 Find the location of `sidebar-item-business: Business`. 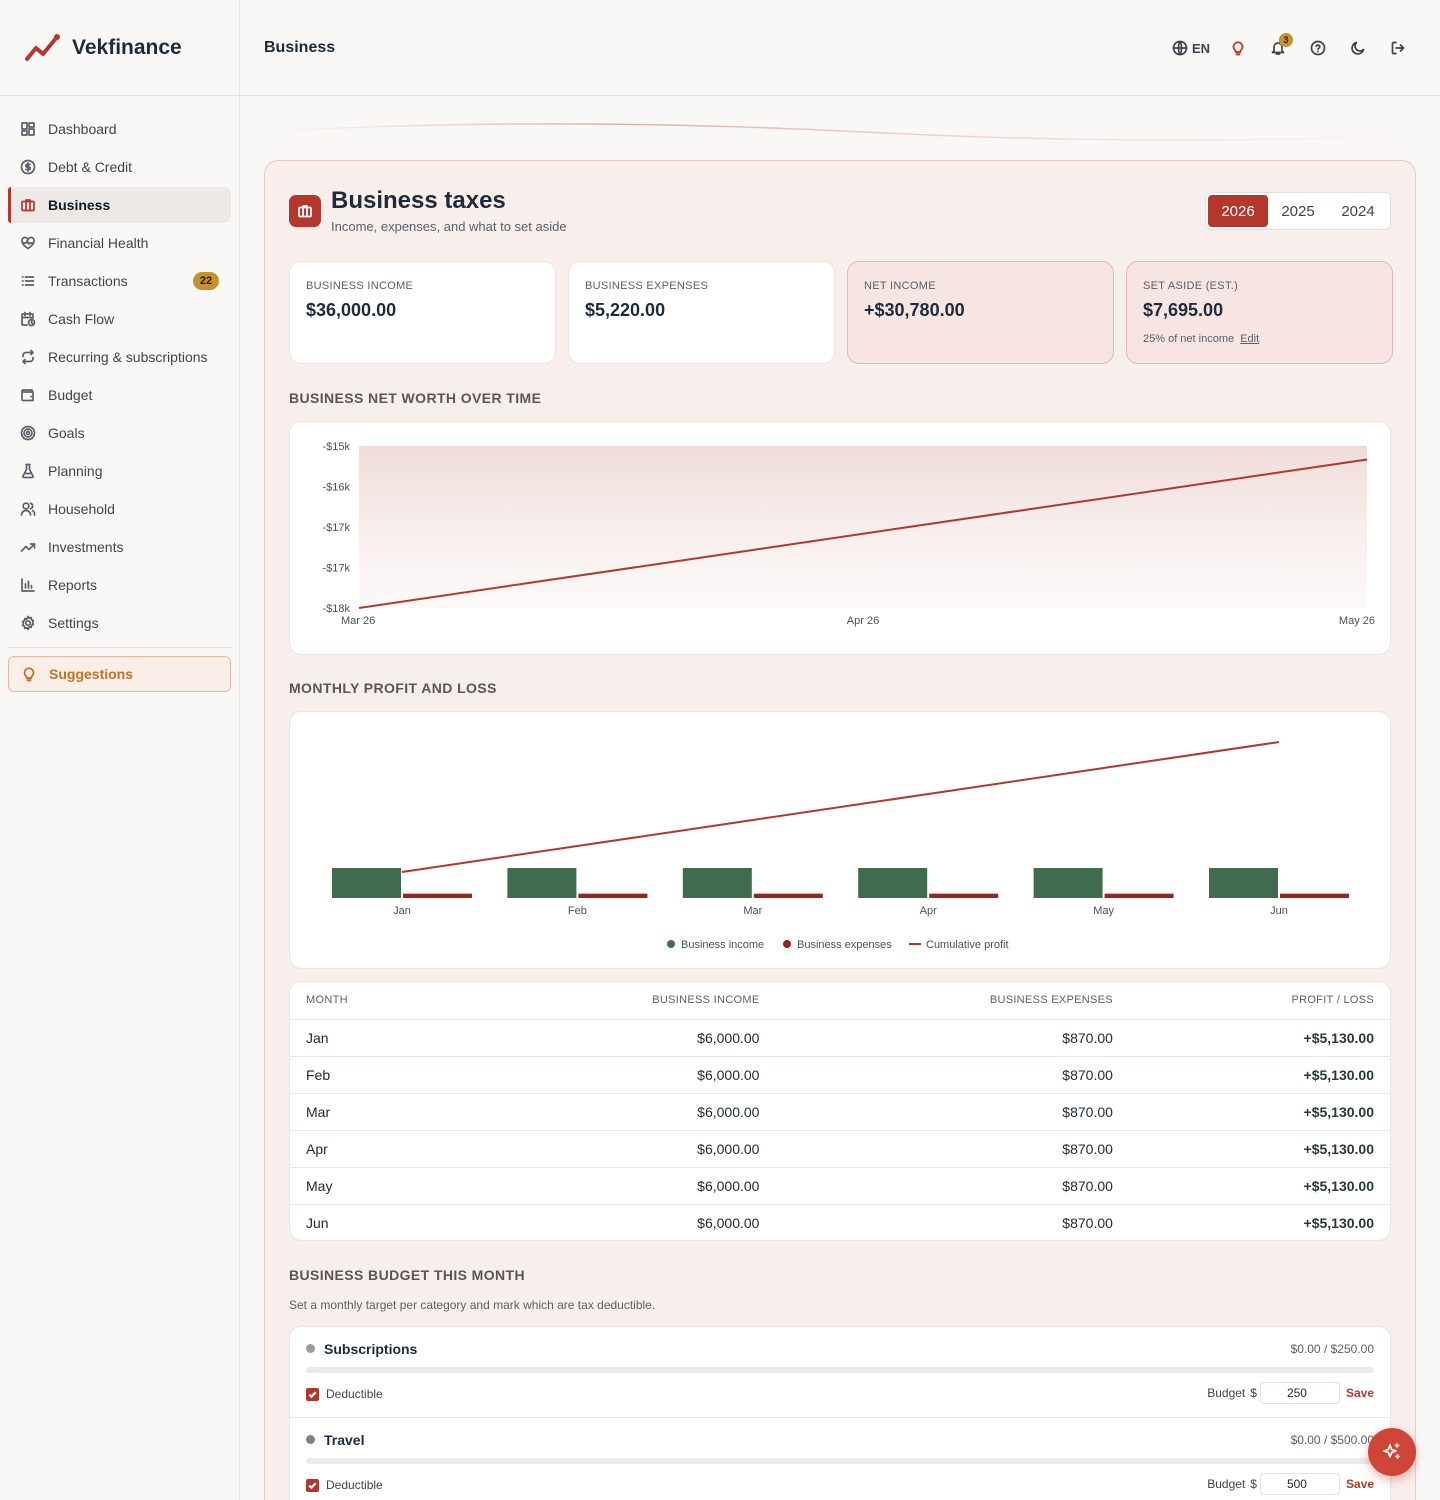

sidebar-item-business: Business is located at coordinates (119, 205).